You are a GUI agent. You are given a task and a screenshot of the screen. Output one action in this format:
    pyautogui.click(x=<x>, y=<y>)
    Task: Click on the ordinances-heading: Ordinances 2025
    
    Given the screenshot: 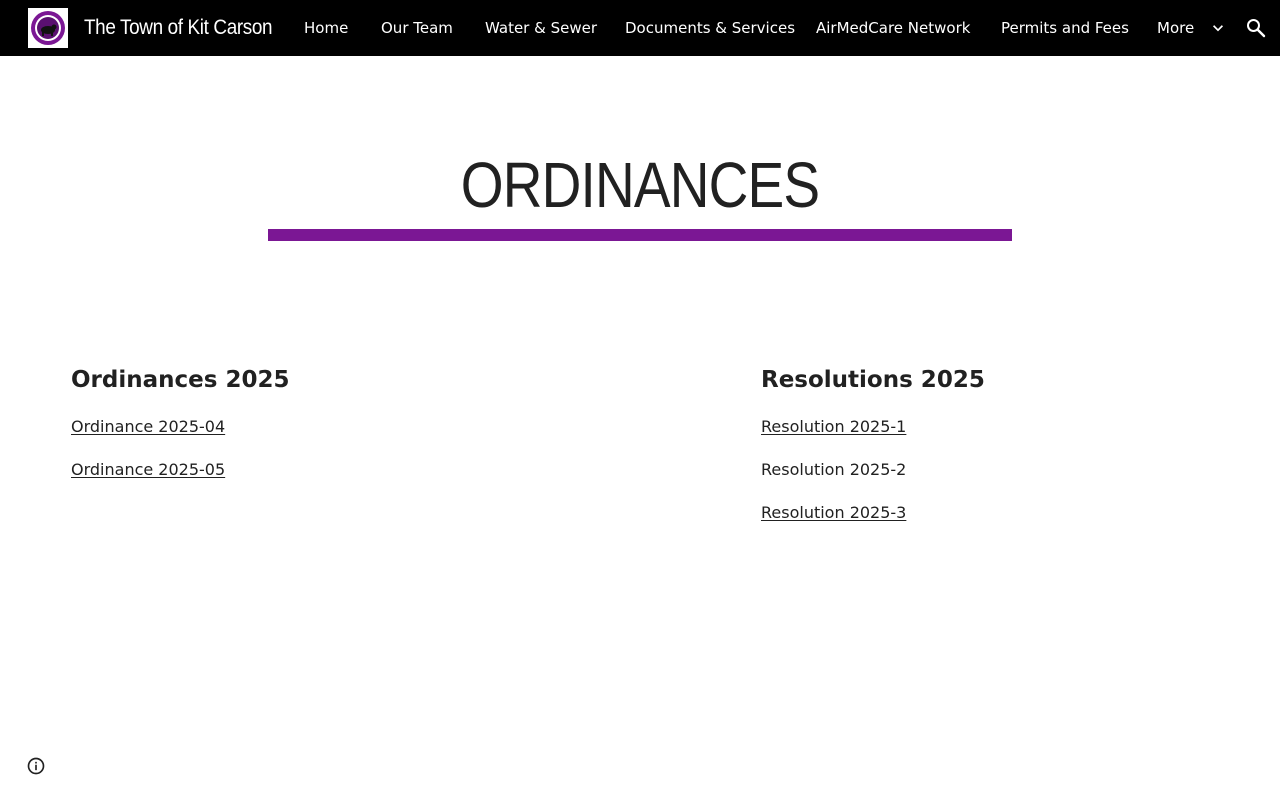 What is the action you would take?
    pyautogui.click(x=180, y=380)
    